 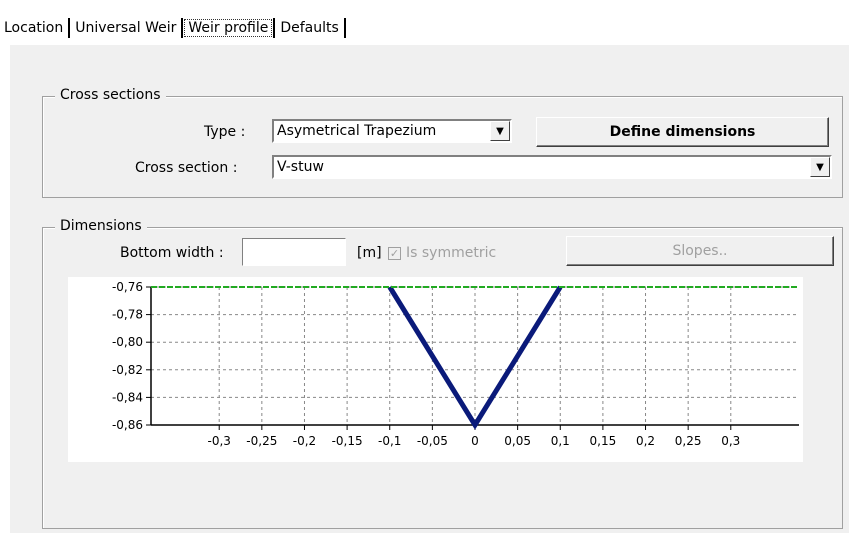 I want to click on define-dimensions-label: Define dimensions, so click(x=682, y=132).